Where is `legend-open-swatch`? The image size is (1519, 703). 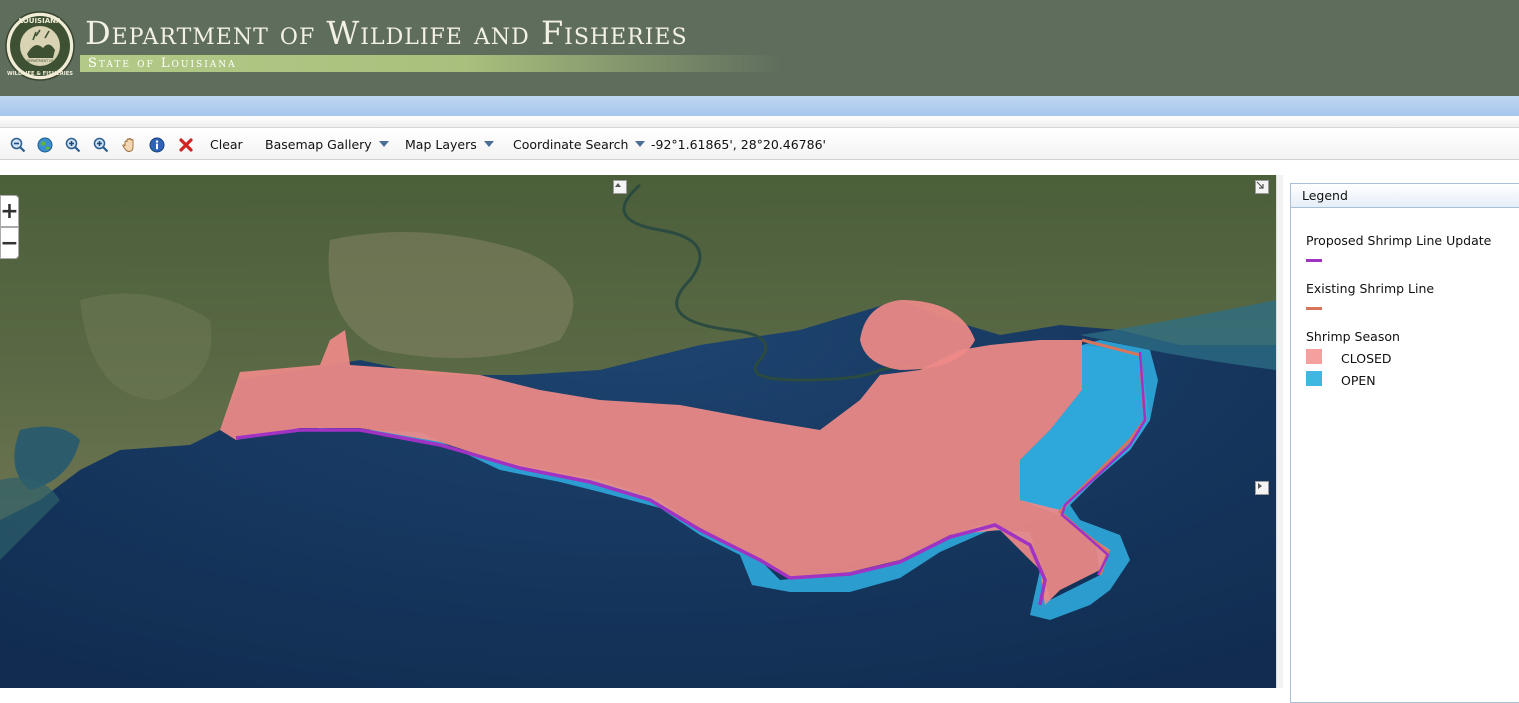 legend-open-swatch is located at coordinates (1314, 378).